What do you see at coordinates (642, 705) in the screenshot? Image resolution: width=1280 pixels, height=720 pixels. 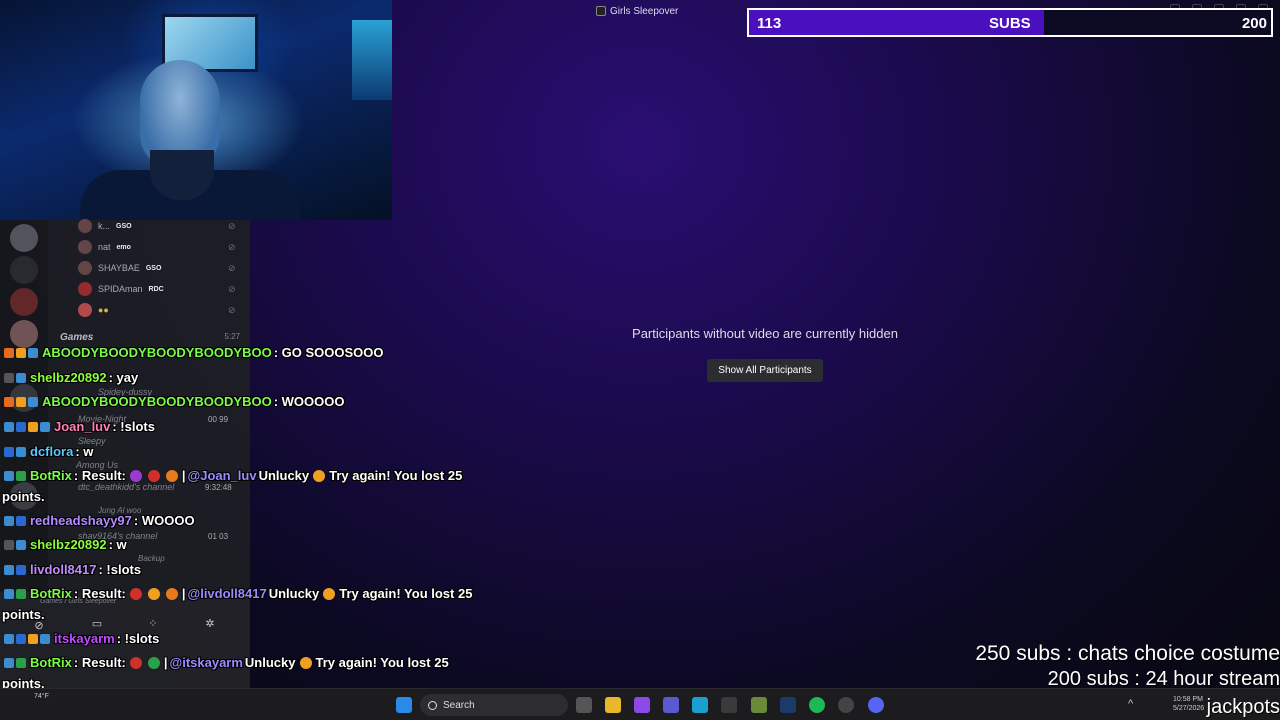 I see `copilot-icon` at bounding box center [642, 705].